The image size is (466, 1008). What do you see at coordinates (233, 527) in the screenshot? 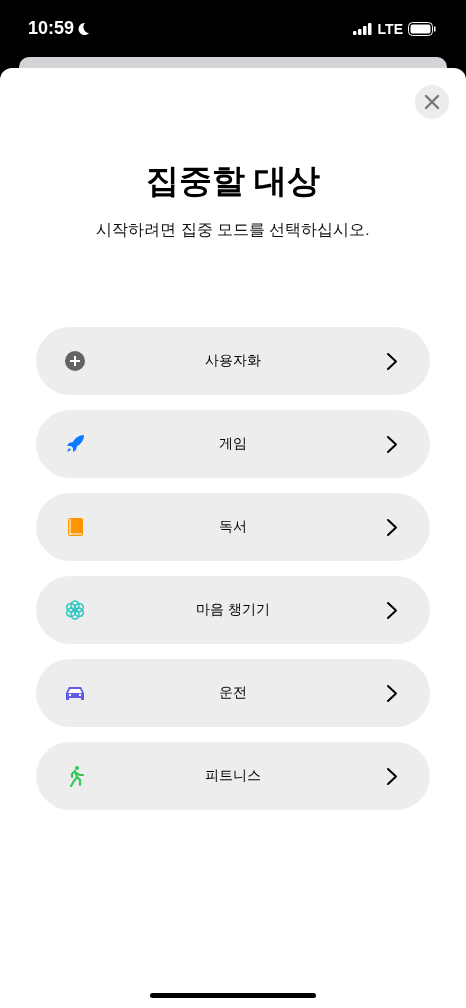
I see `focus-mode-item: 독서` at bounding box center [233, 527].